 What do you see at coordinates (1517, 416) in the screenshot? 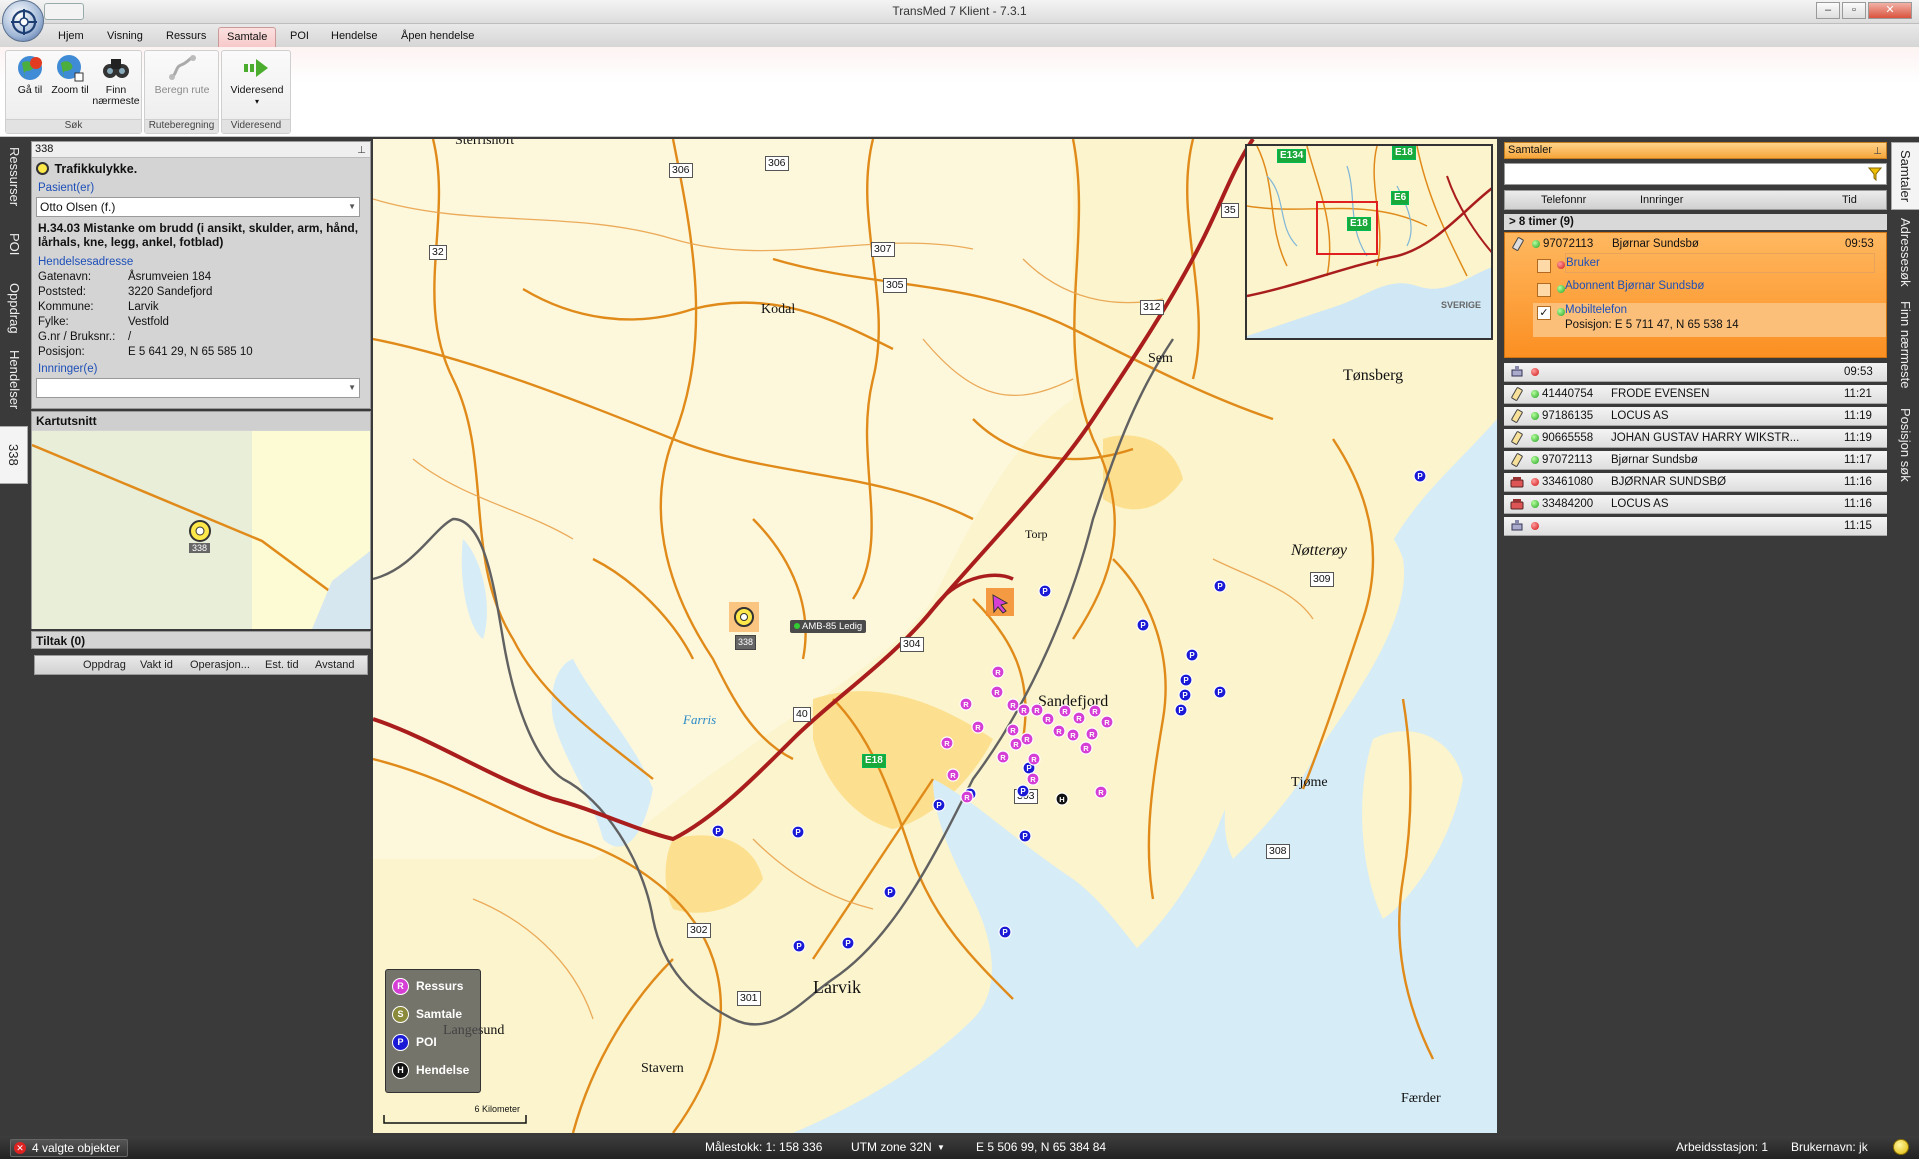
I see `mobile-phone-icon` at bounding box center [1517, 416].